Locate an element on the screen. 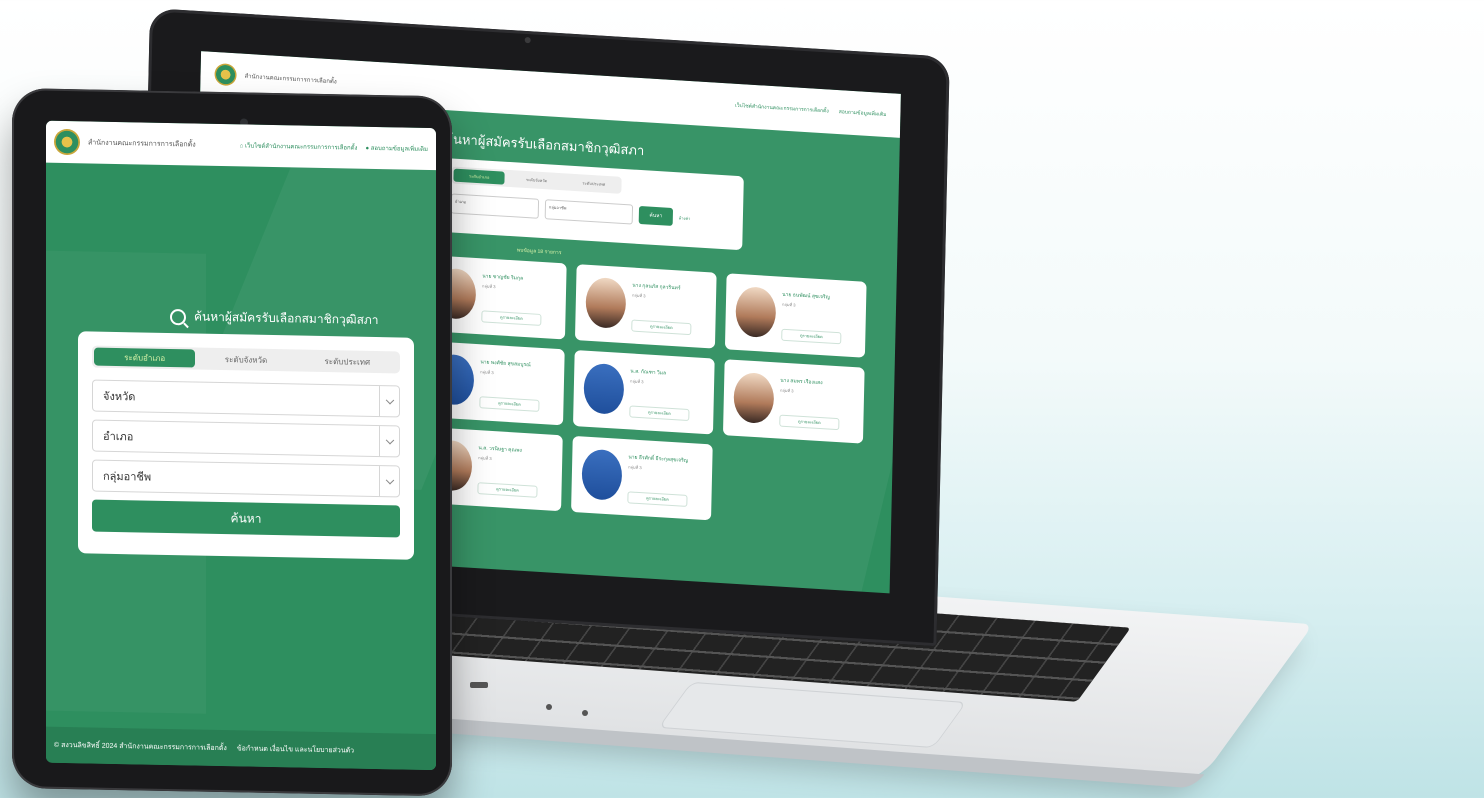 The height and width of the screenshot is (798, 1484). status-light is located at coordinates (585, 713).